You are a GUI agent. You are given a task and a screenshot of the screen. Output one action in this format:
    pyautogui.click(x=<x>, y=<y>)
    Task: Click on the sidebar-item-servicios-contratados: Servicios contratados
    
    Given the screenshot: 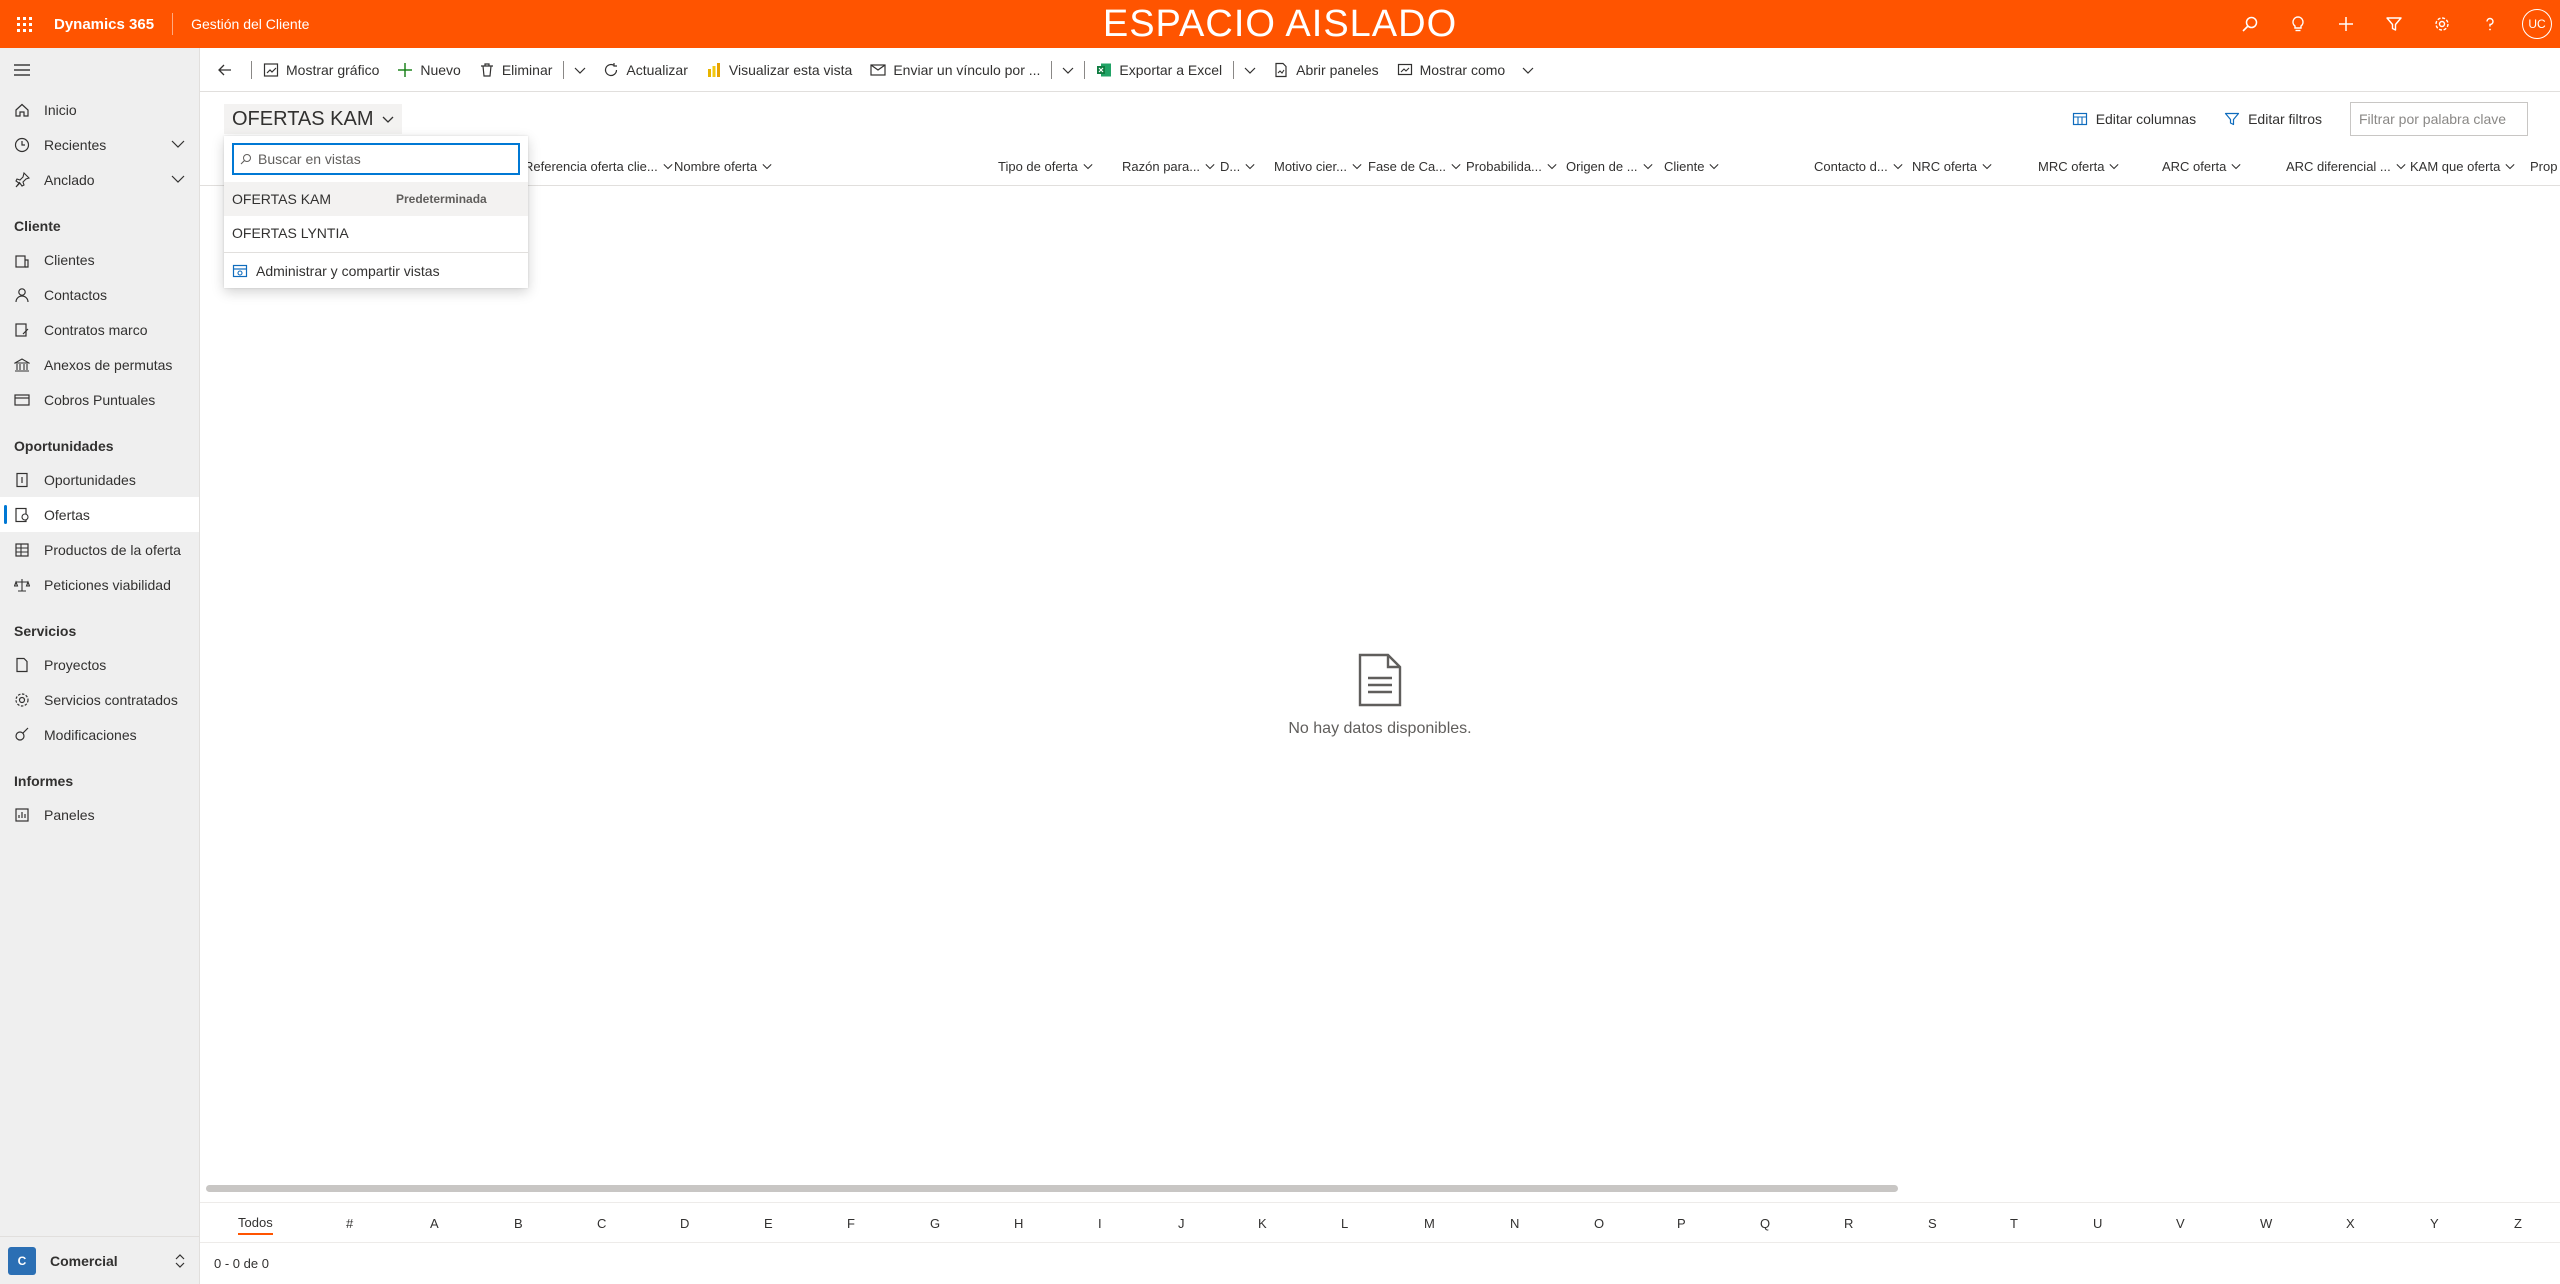 What is the action you would take?
    pyautogui.click(x=99, y=699)
    